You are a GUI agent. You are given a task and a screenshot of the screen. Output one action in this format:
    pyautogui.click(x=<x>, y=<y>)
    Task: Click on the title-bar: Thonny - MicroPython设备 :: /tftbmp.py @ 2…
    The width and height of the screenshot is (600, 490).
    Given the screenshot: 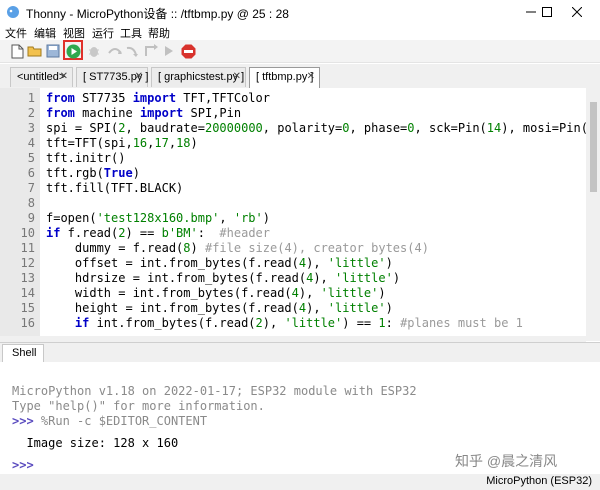 What is the action you would take?
    pyautogui.click(x=300, y=12)
    